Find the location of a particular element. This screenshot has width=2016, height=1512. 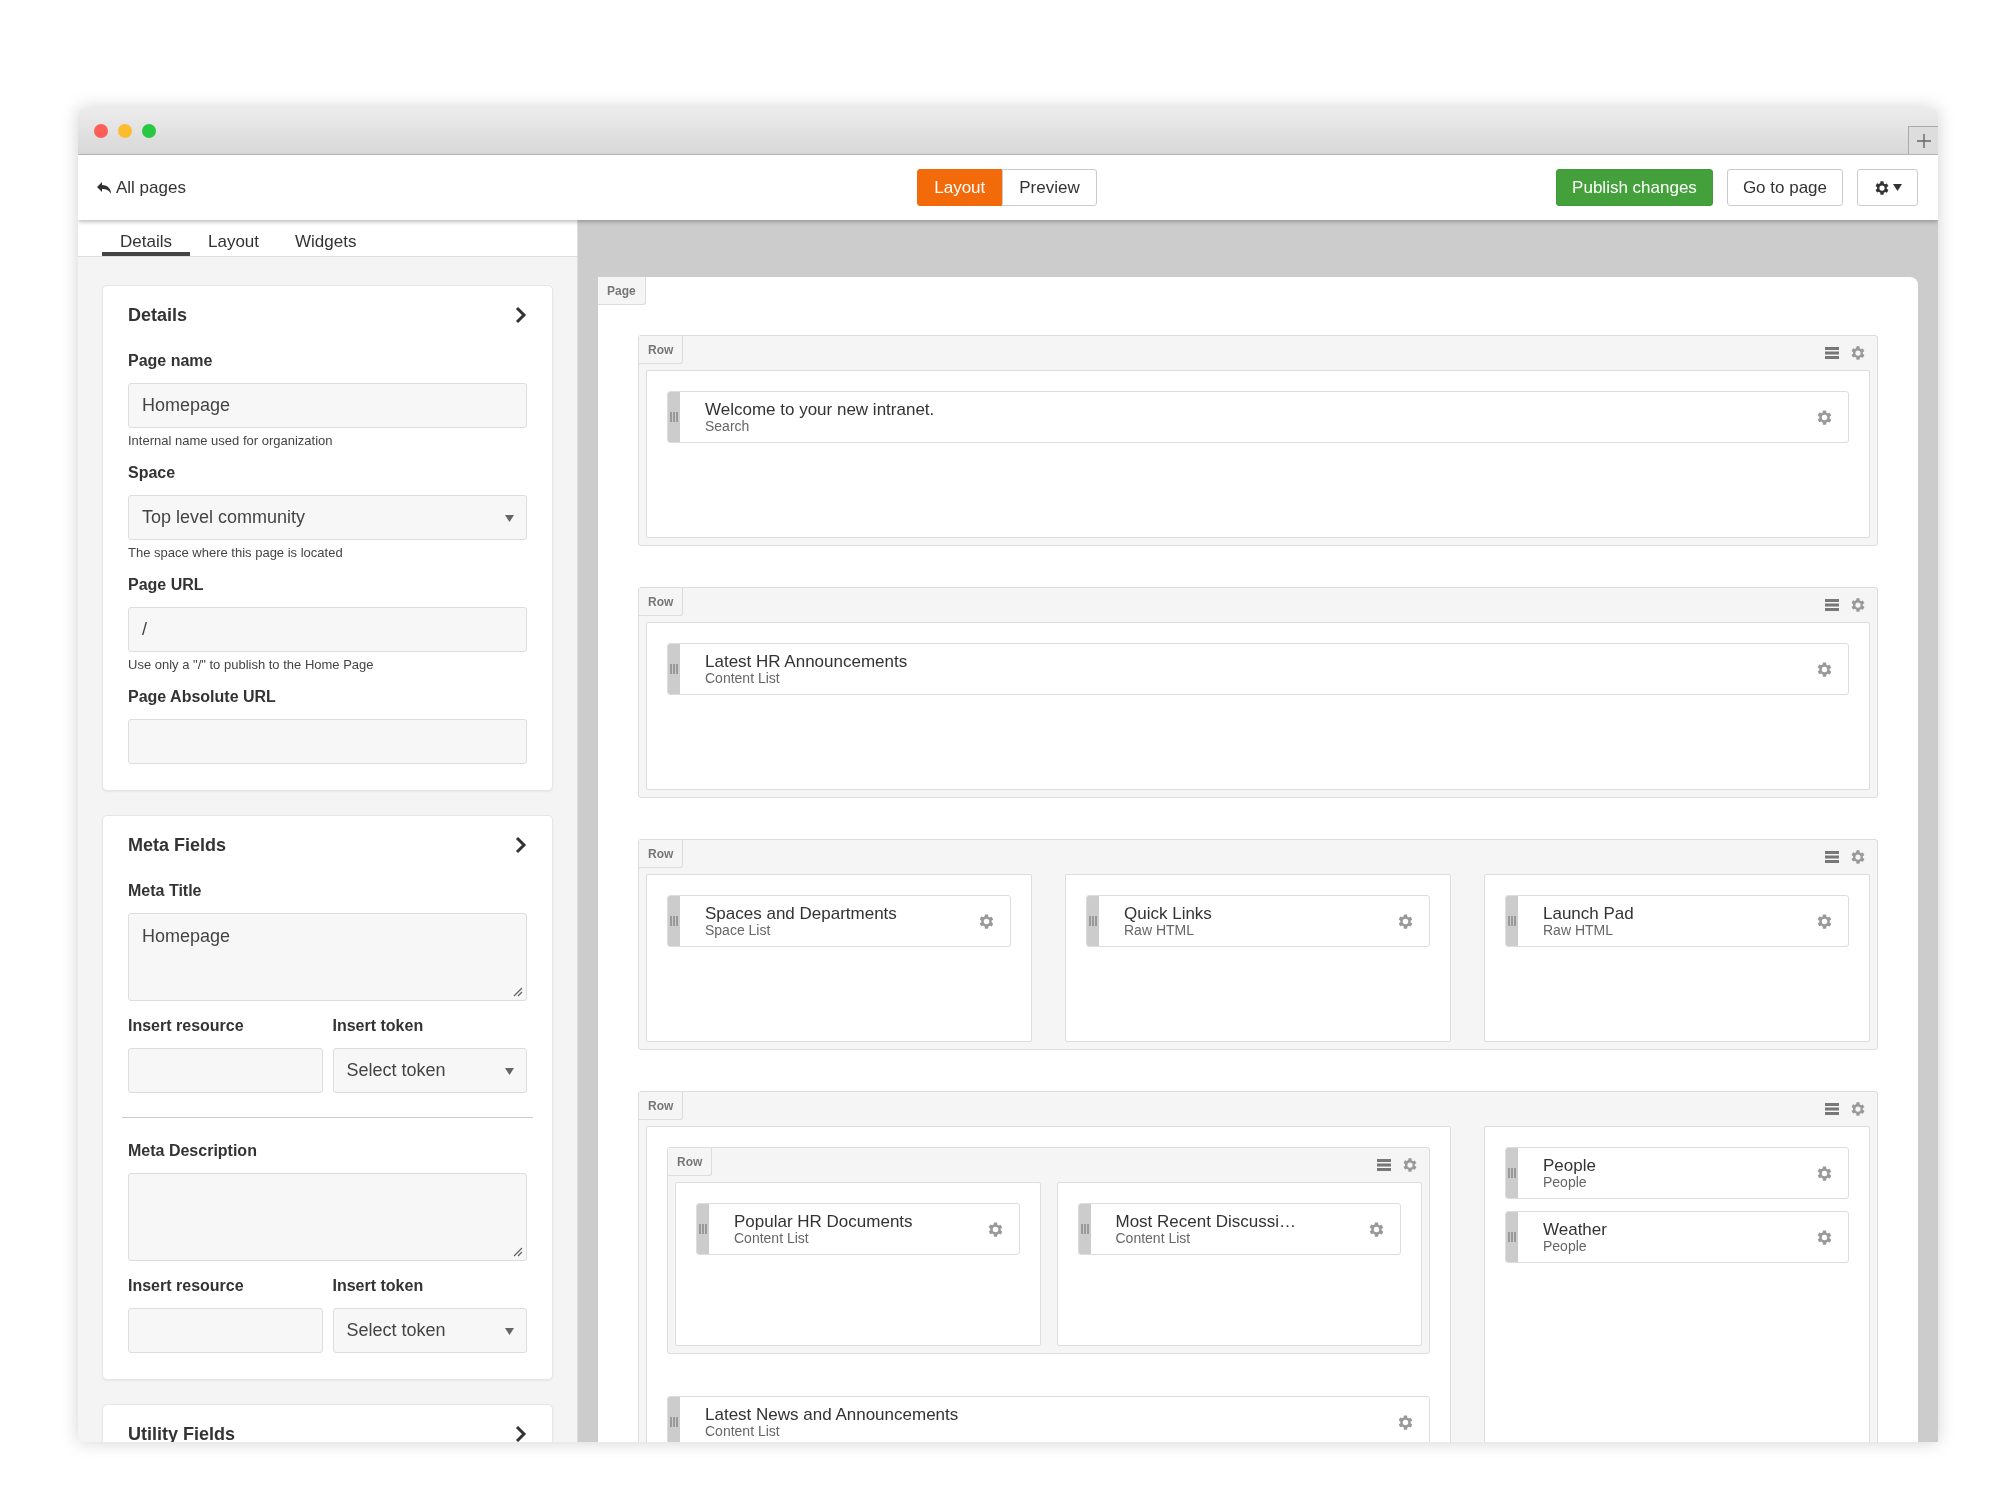

plus-icon is located at coordinates (1923, 140).